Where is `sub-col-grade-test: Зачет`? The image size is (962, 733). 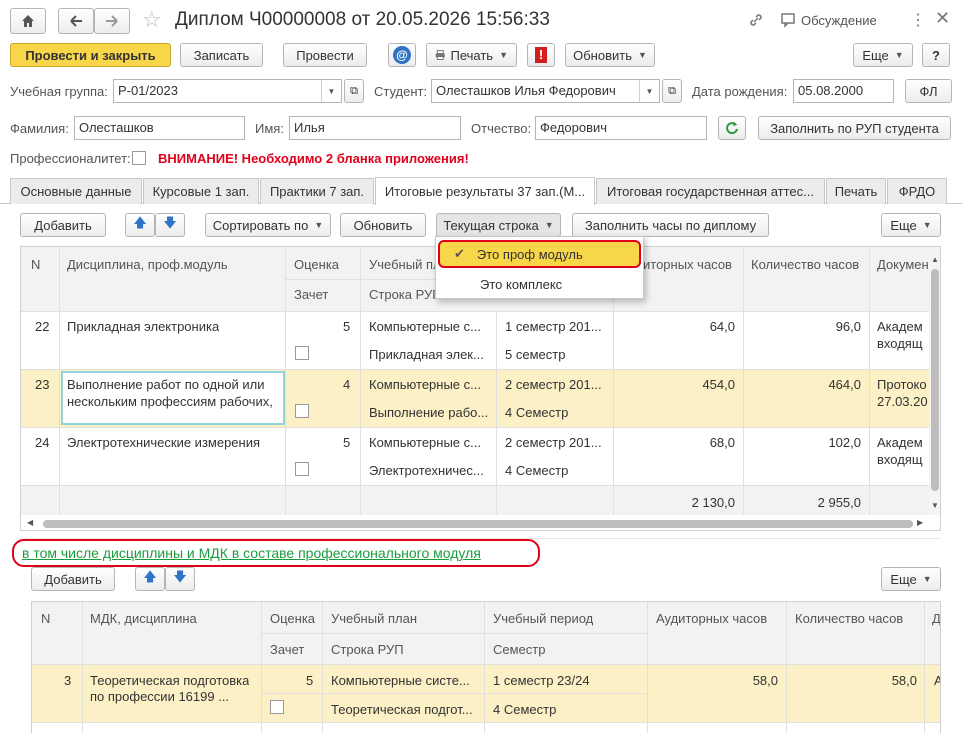
sub-col-grade-test: Зачет is located at coordinates (287, 649).